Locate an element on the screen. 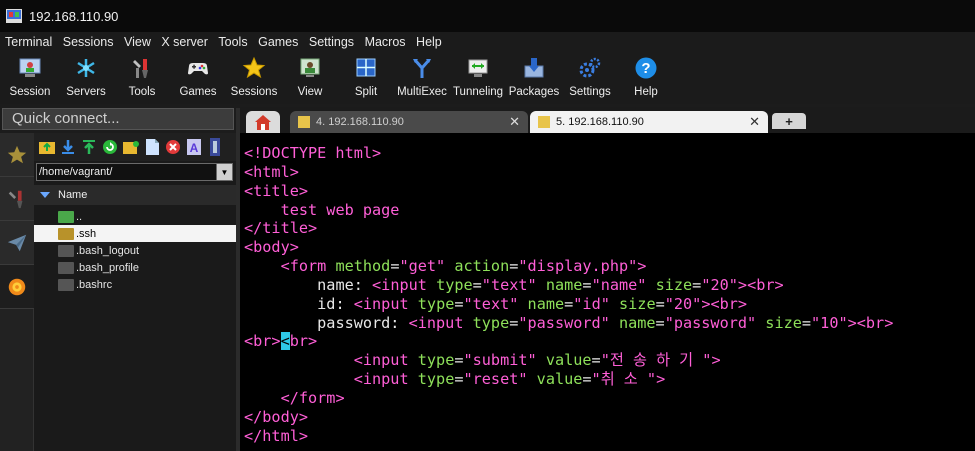 The width and height of the screenshot is (975, 451). paper-plane-icon is located at coordinates (17, 242).